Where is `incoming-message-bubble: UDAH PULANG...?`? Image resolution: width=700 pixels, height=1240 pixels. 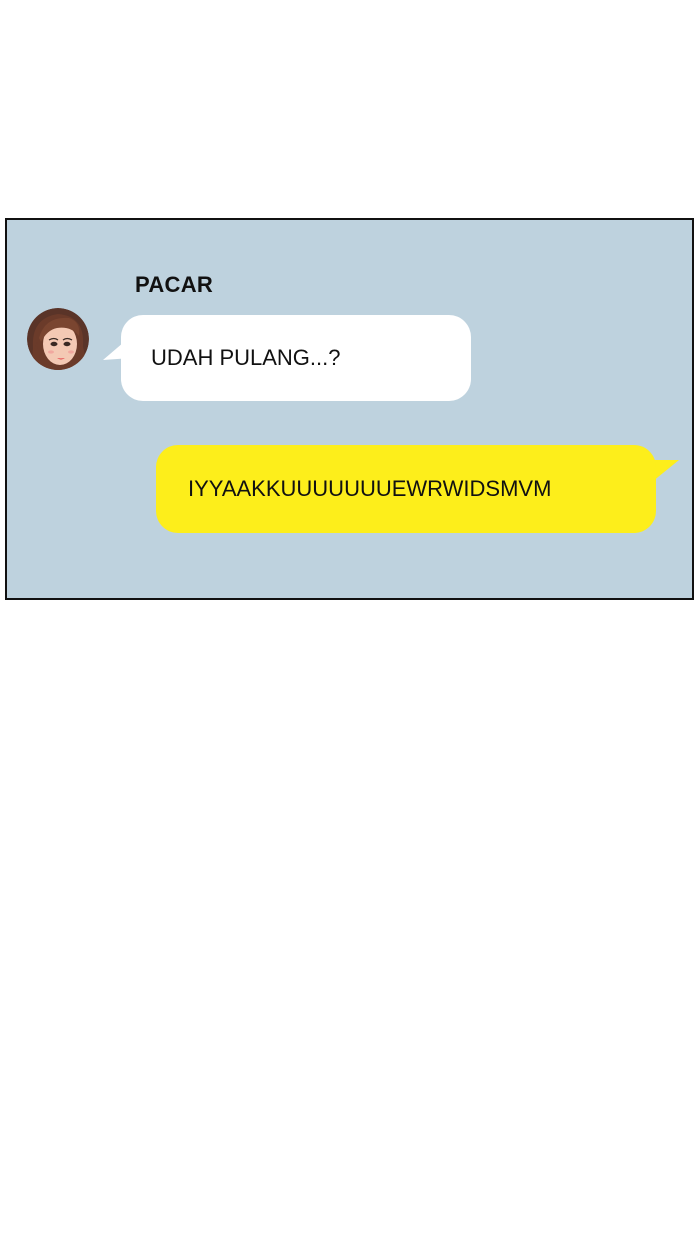 incoming-message-bubble: UDAH PULANG...? is located at coordinates (296, 358).